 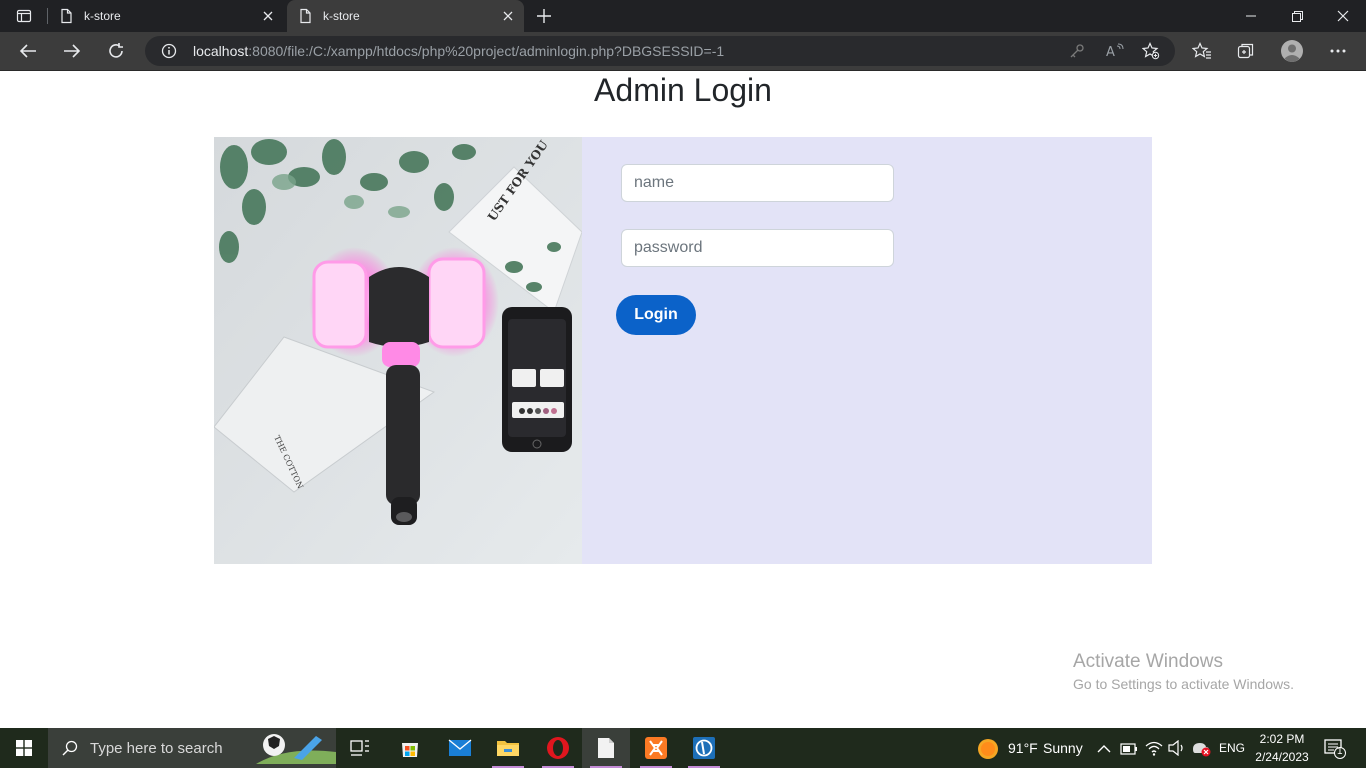 I want to click on wifi-icon, so click(x=1154, y=750).